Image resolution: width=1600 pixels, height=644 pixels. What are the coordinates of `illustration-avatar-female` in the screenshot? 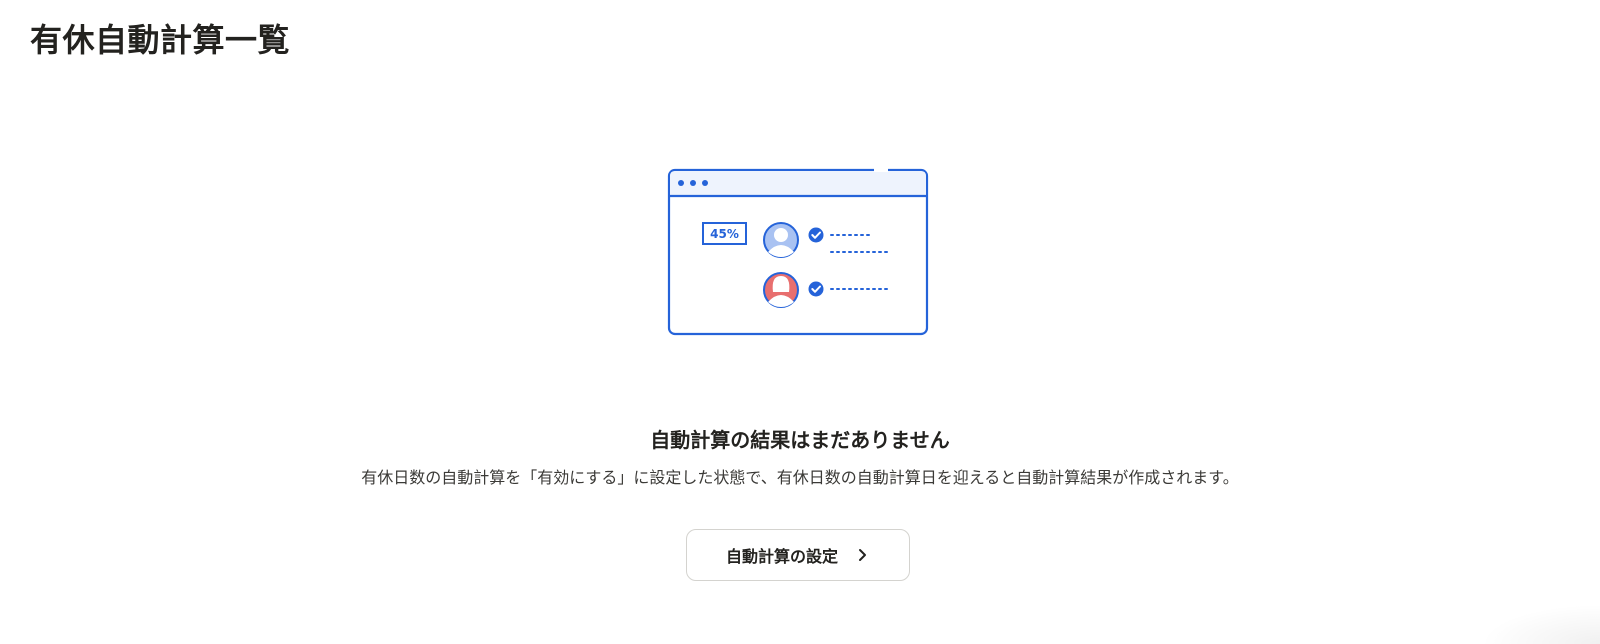 It's located at (781, 290).